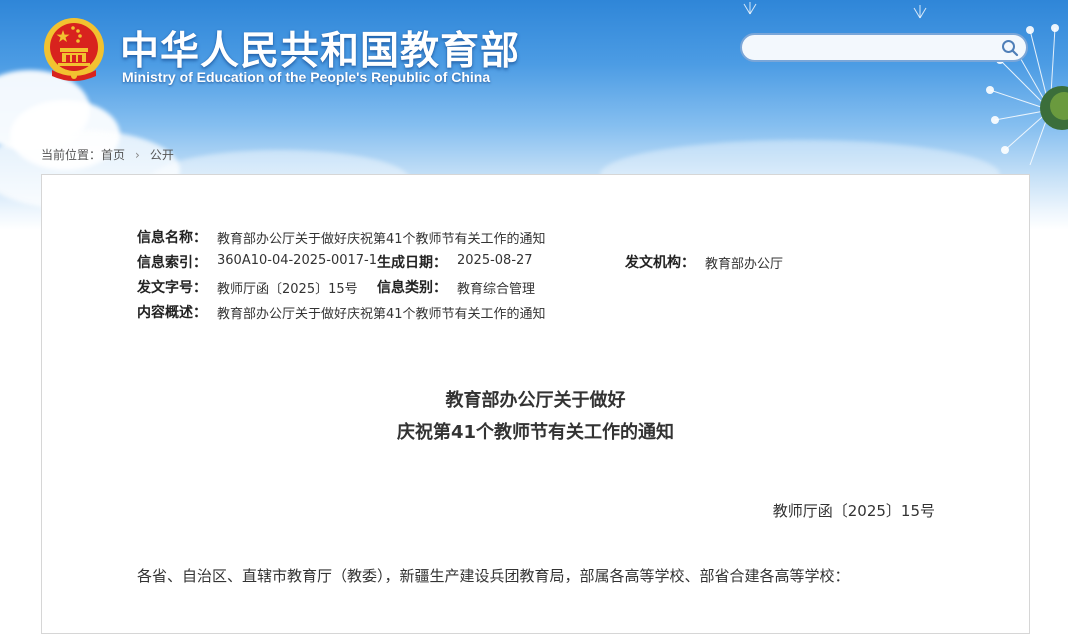  Describe the element at coordinates (172, 238) in the screenshot. I see `info-name-label: 信息名称：` at that location.